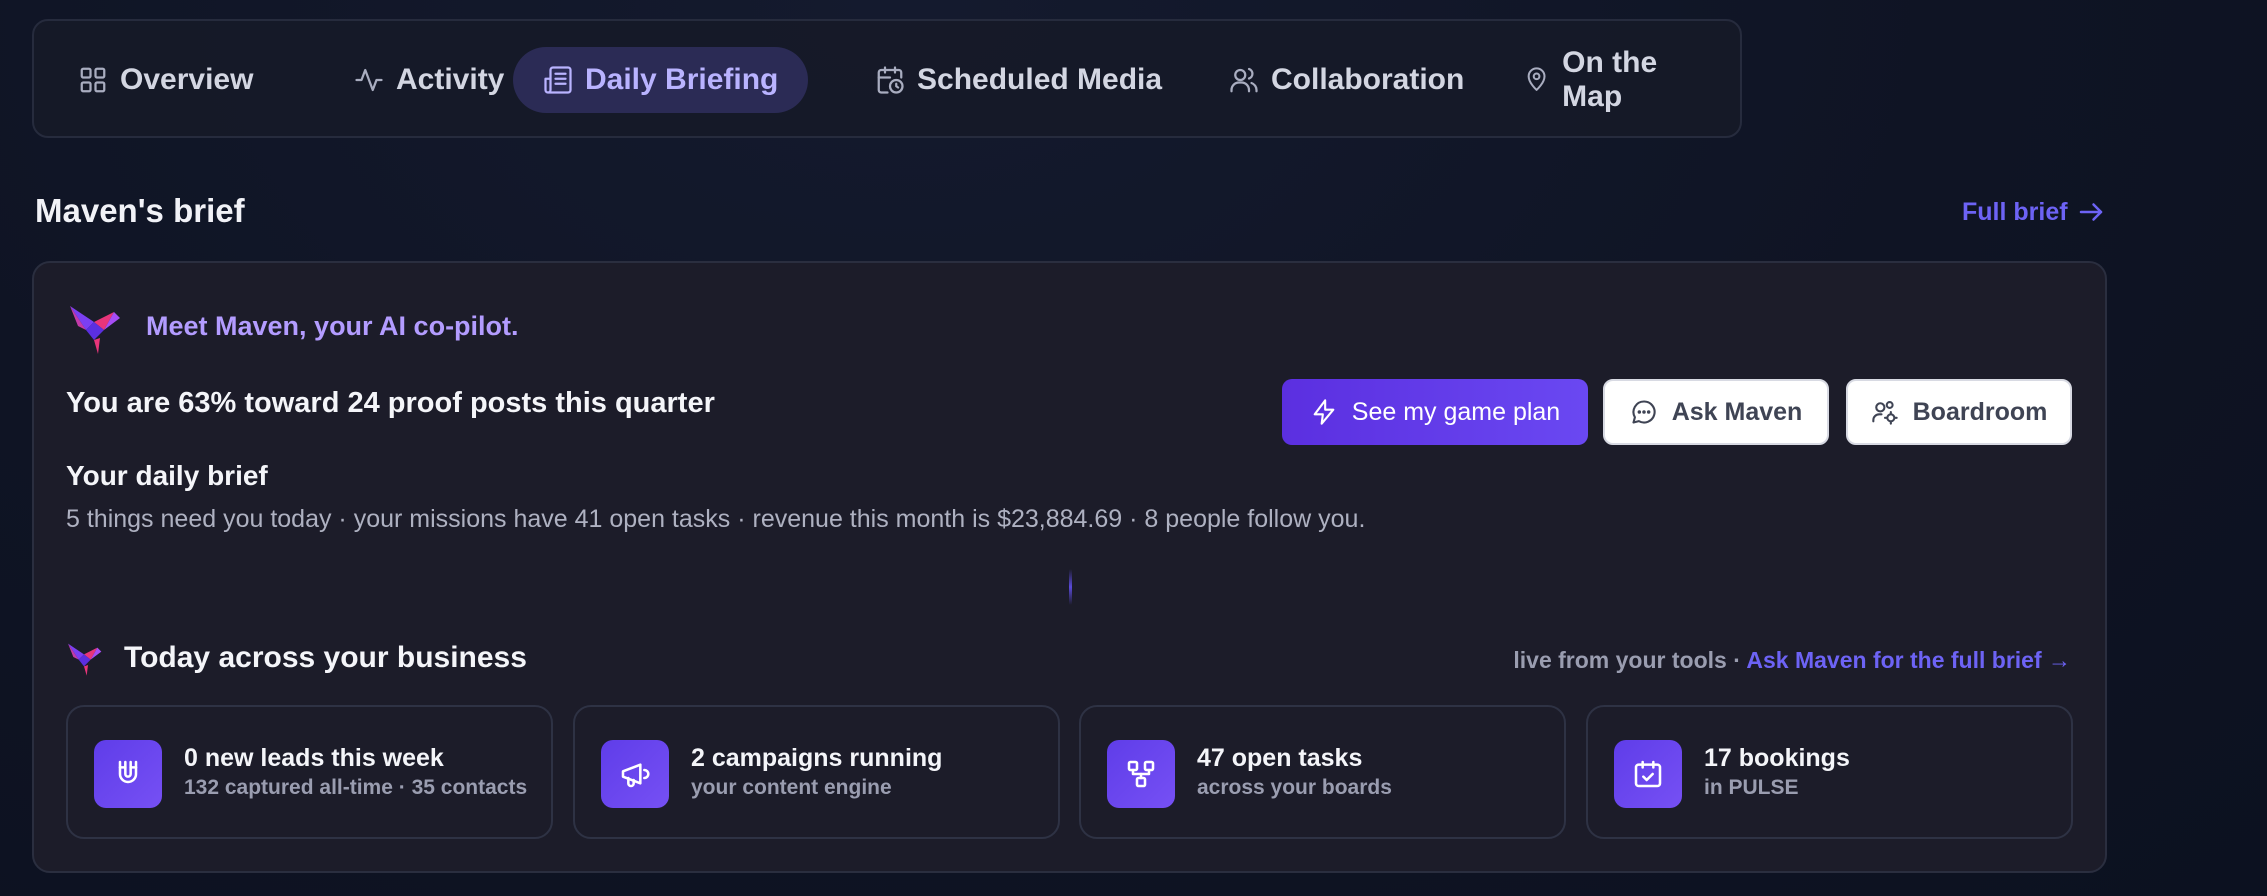  Describe the element at coordinates (890, 80) in the screenshot. I see `calendar-clock-icon` at that location.